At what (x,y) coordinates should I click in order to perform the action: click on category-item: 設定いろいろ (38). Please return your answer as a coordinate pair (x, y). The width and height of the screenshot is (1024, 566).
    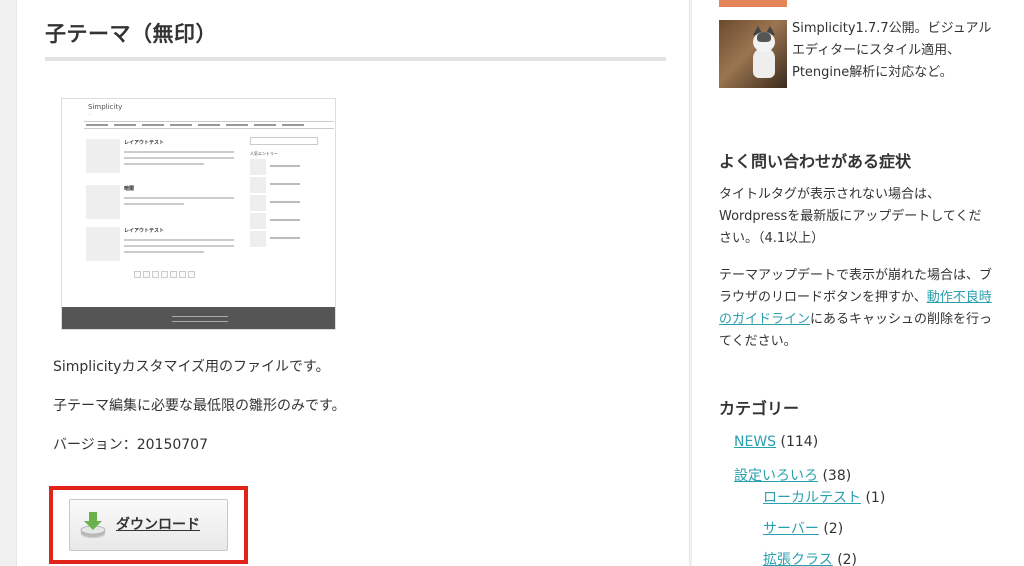
    Looking at the image, I should click on (793, 476).